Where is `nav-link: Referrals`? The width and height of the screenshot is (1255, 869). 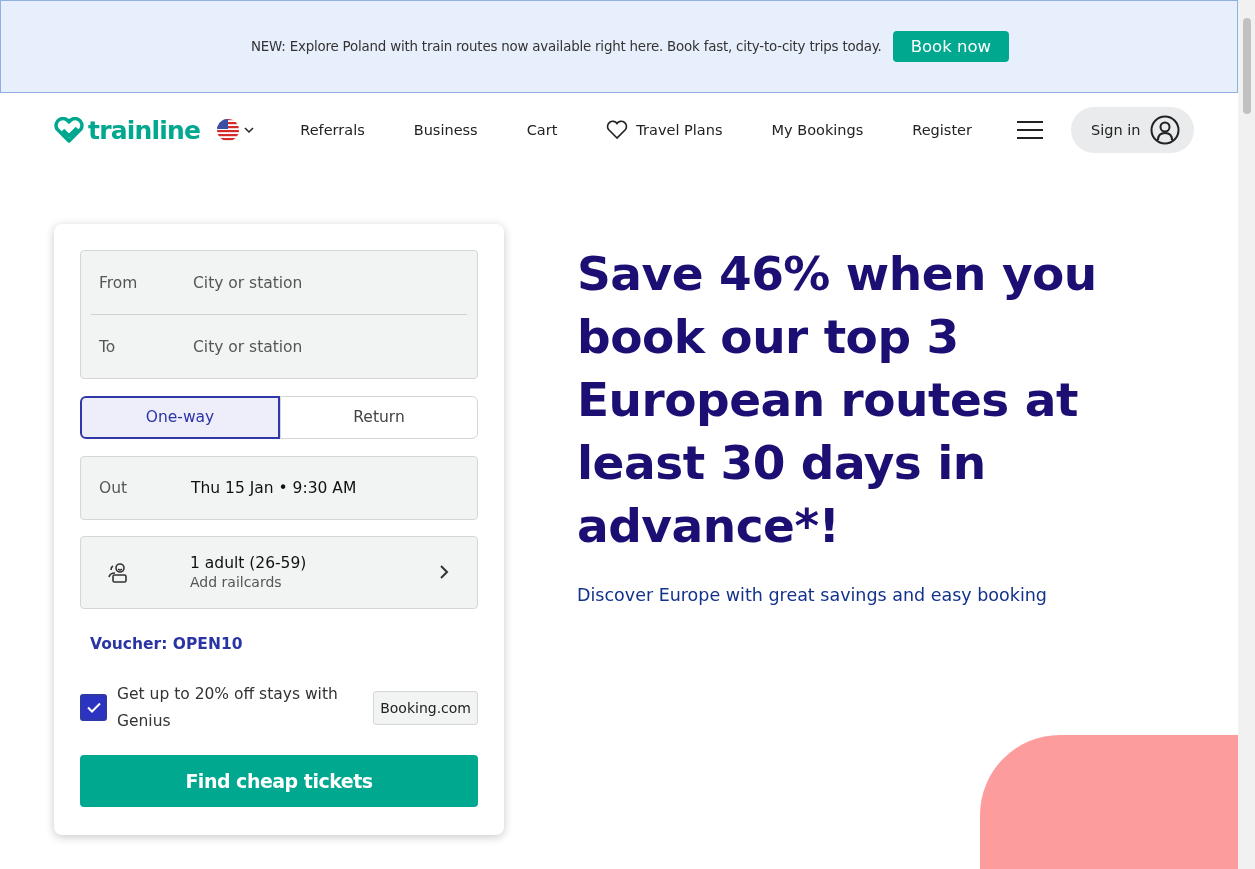 nav-link: Referrals is located at coordinates (332, 130).